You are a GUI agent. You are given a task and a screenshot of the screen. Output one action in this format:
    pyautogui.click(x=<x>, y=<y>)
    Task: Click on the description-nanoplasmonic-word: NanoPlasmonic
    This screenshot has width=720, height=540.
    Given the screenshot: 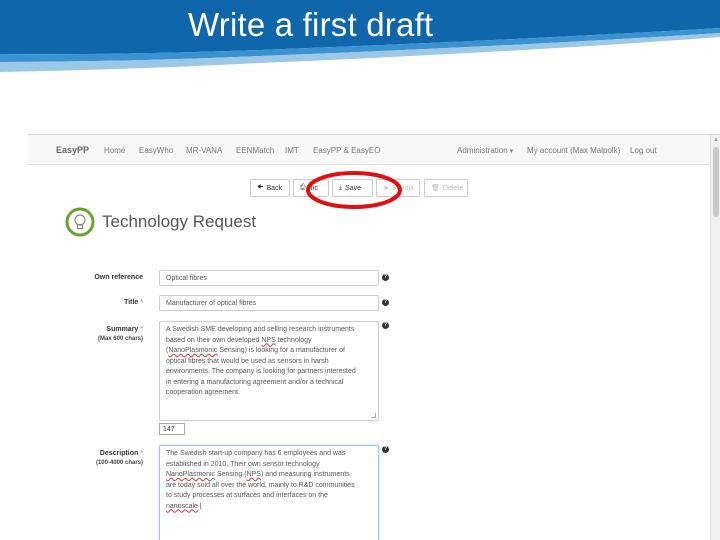 What is the action you would take?
    pyautogui.click(x=191, y=474)
    